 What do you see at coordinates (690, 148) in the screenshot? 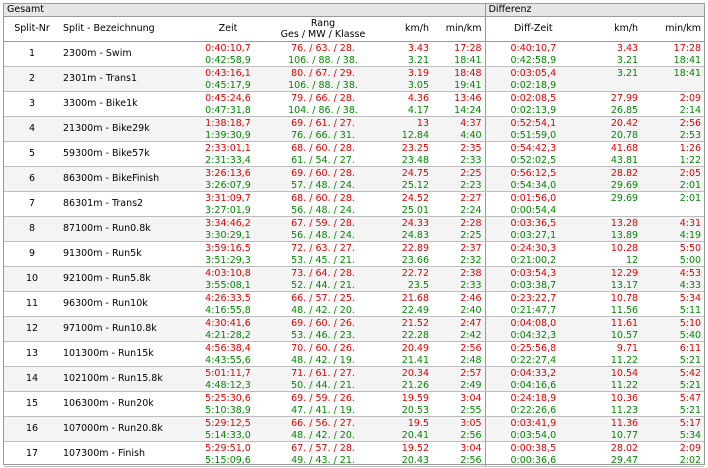
I see `diff-minkm-cell-first: 1:26` at bounding box center [690, 148].